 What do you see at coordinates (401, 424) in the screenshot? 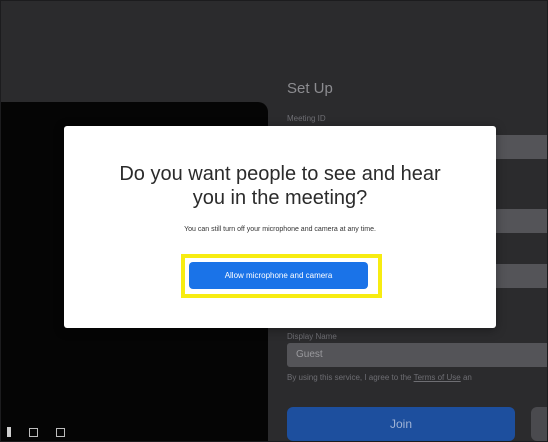
I see `join-button: Join` at bounding box center [401, 424].